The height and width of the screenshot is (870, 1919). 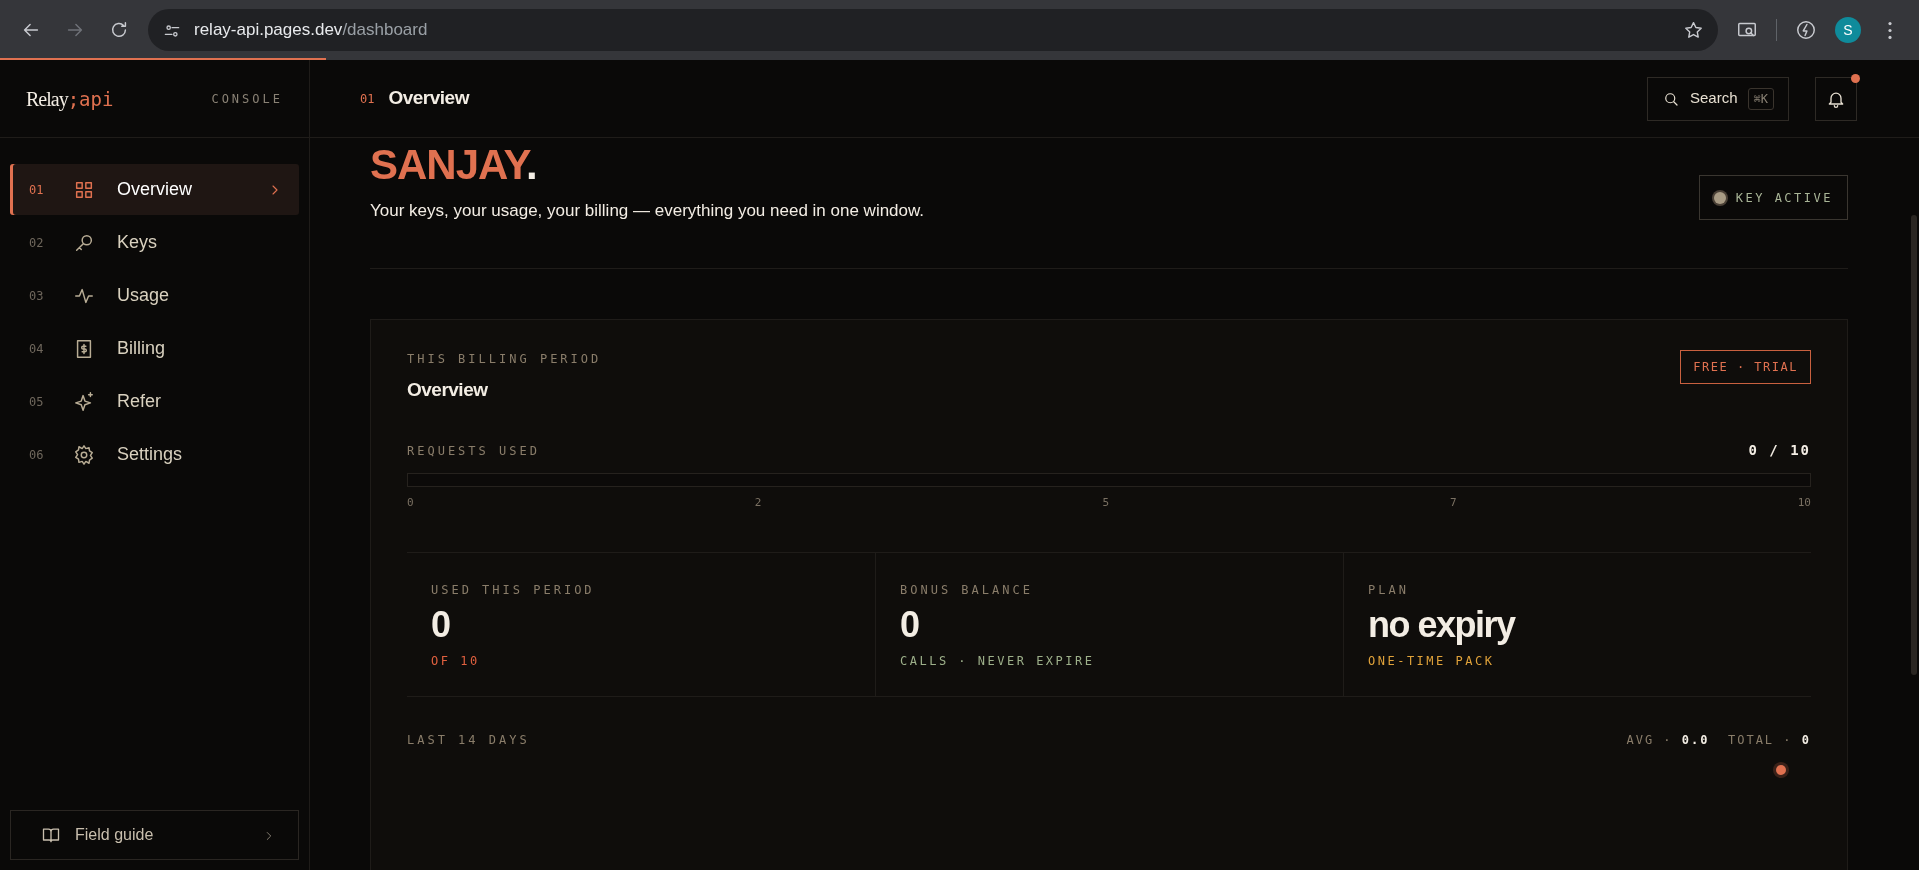 I want to click on stat-value: no expiry, so click(x=1442, y=624).